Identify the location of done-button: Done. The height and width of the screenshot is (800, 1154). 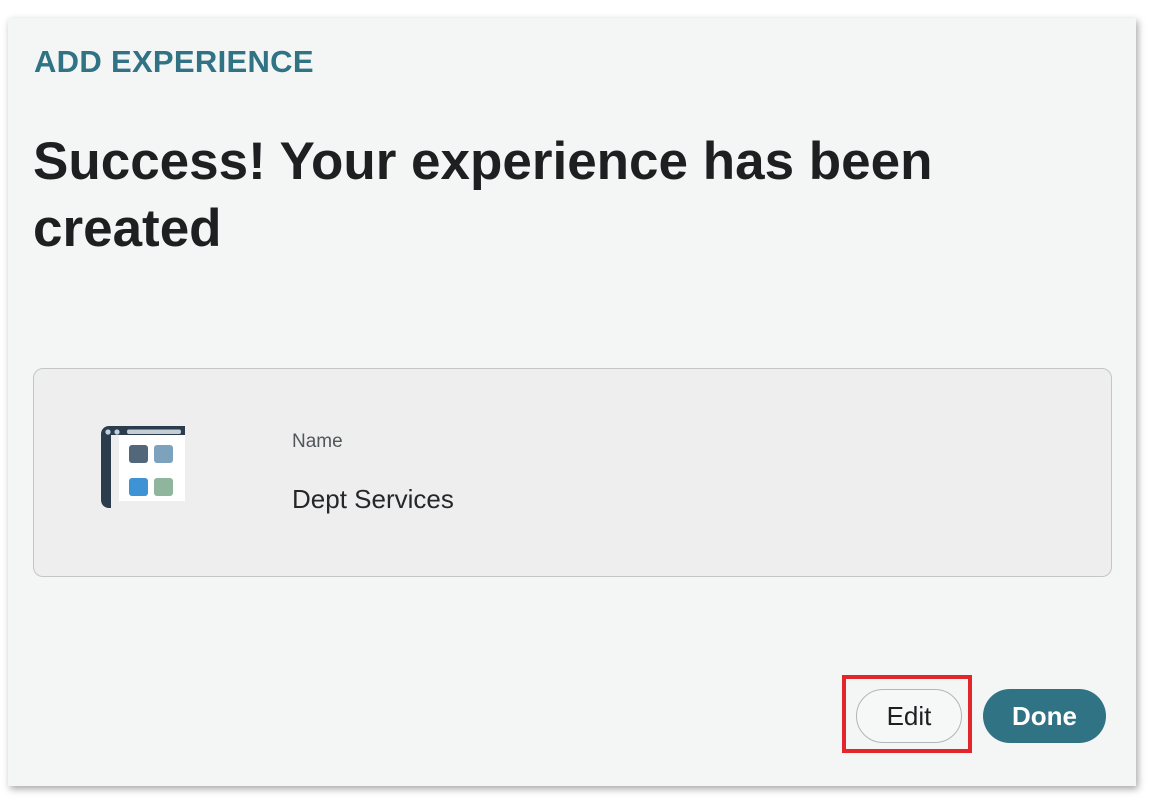
(1044, 716).